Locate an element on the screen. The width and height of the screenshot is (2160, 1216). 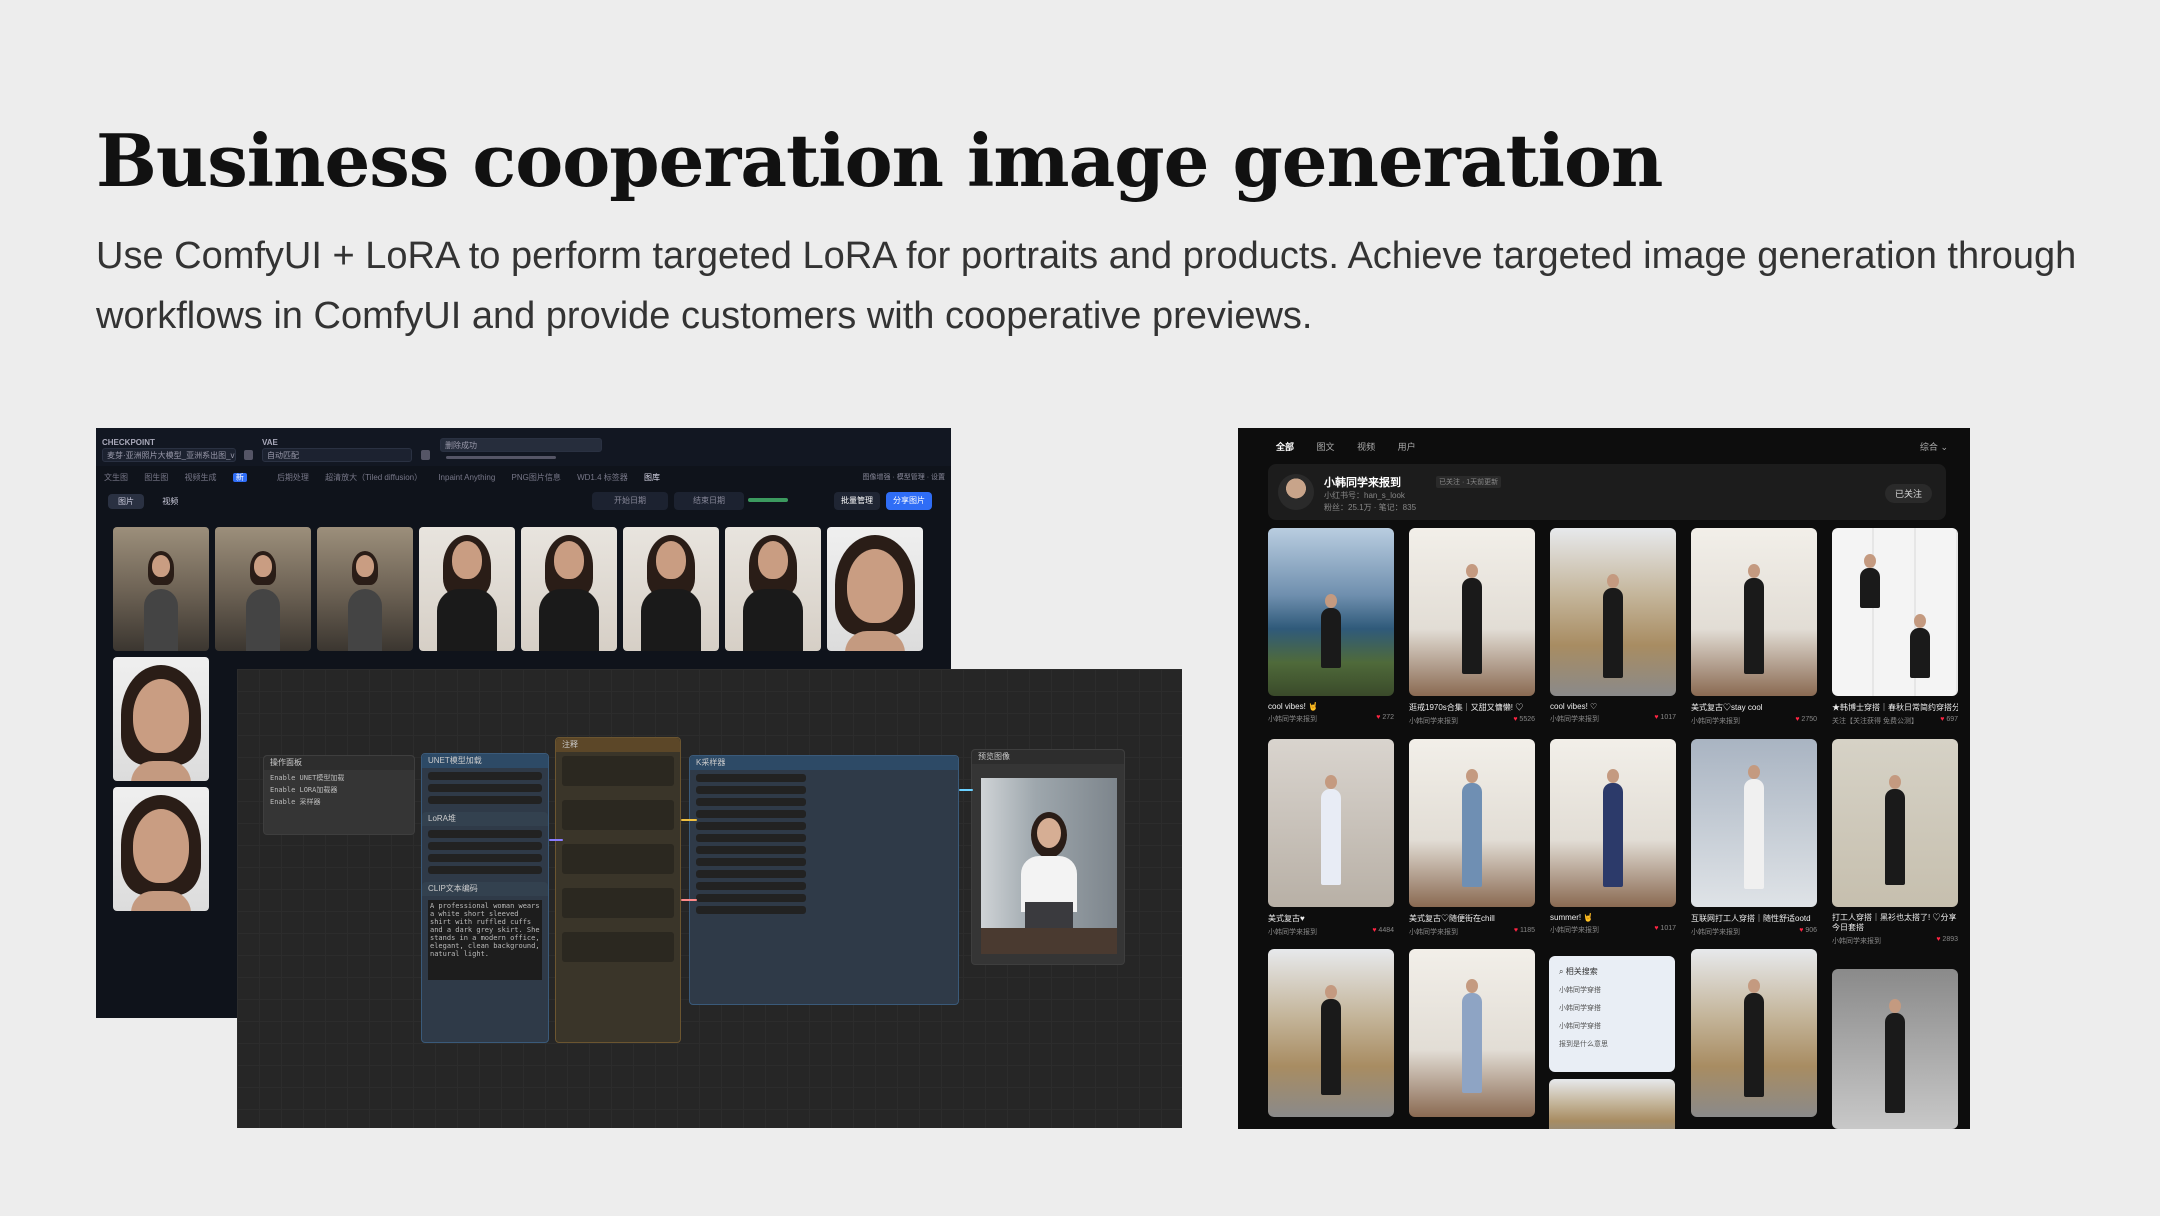
feed-card: 美式复古♡stay cool 小韩同学来报到 ♥ 2750 is located at coordinates (1754, 627).